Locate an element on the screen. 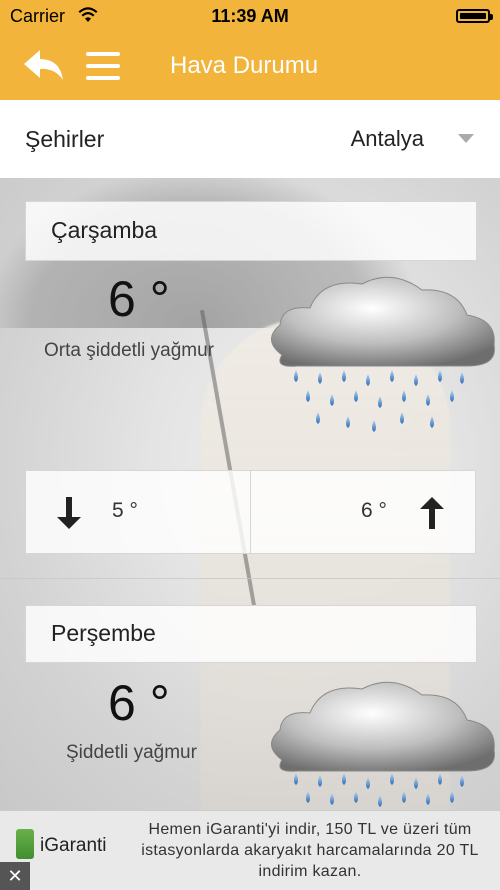  min-temp-card: 5 ° is located at coordinates (138, 512).